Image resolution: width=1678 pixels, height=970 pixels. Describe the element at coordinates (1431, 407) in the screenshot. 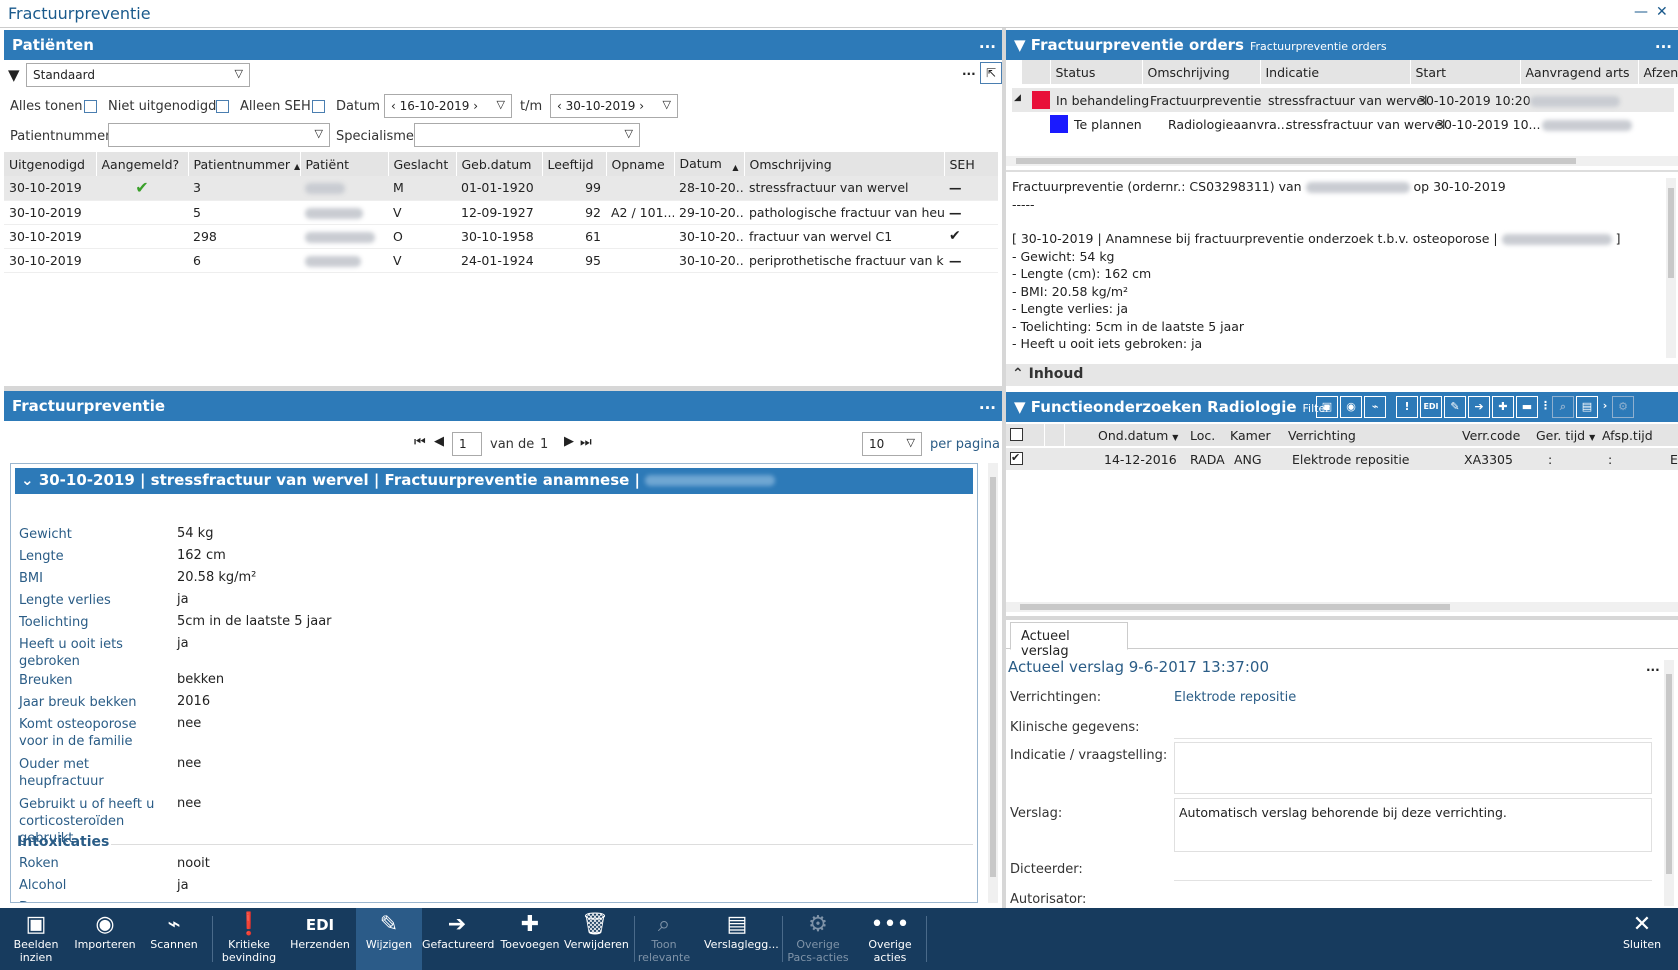

I see `edi-icon: EDI` at that location.